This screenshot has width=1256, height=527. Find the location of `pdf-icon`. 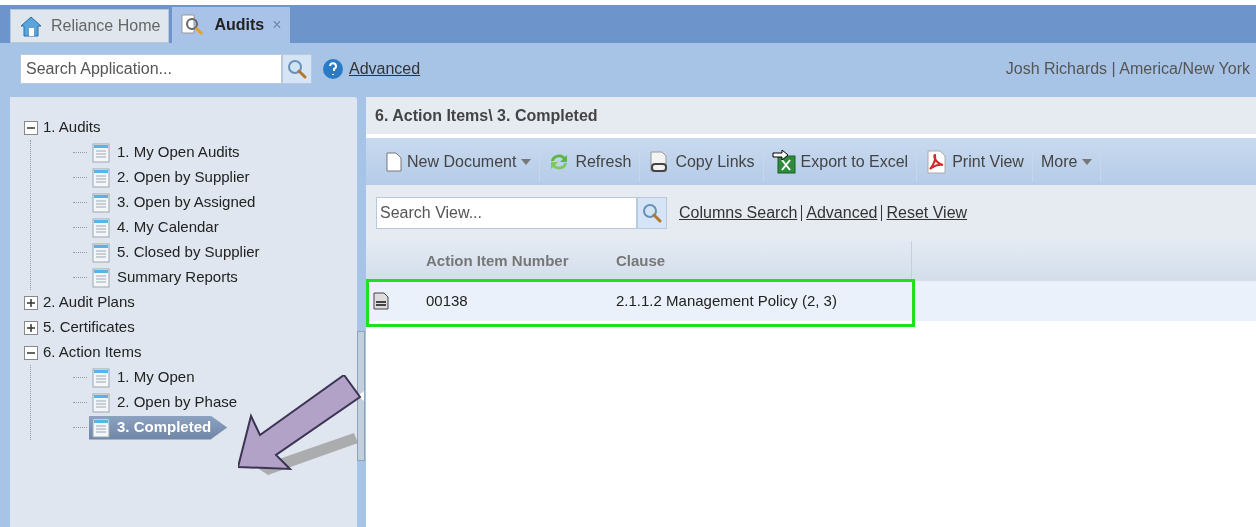

pdf-icon is located at coordinates (936, 161).